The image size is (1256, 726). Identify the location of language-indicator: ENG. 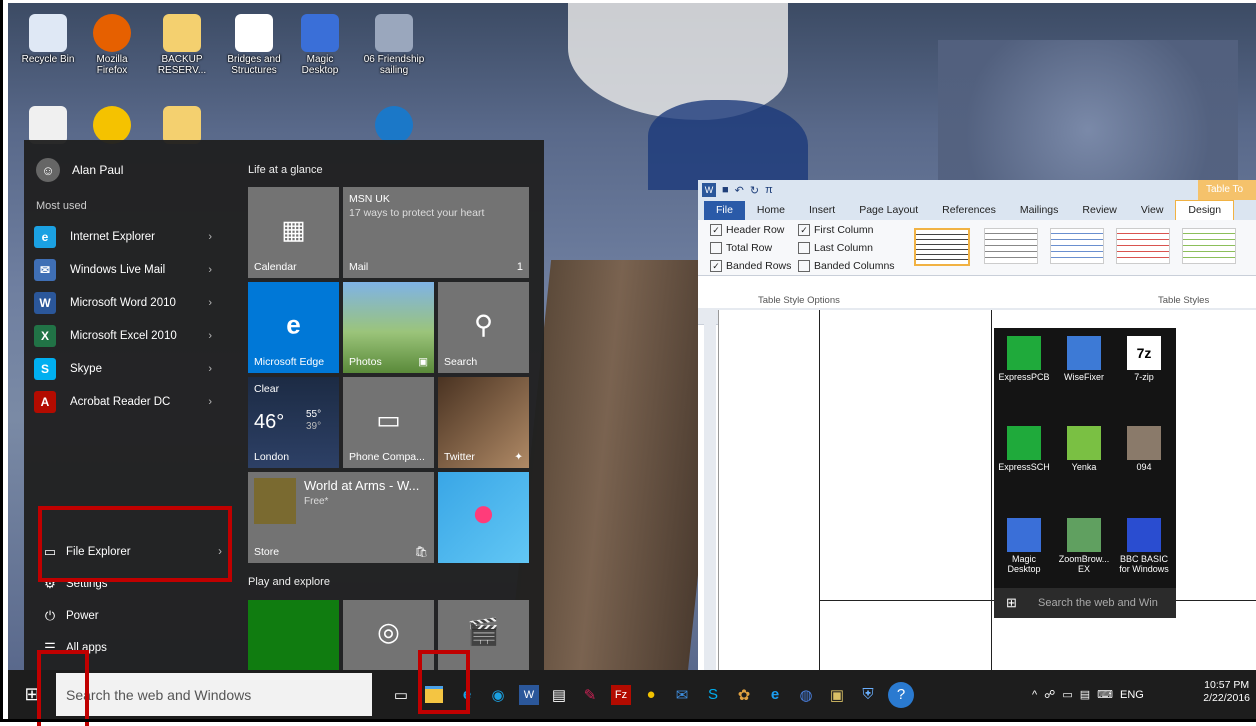
(1132, 695).